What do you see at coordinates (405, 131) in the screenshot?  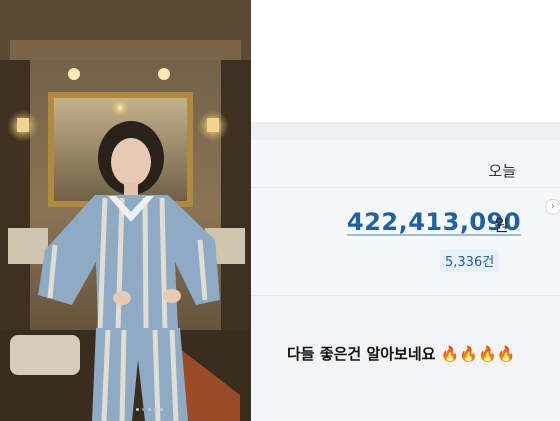 I see `section-divider` at bounding box center [405, 131].